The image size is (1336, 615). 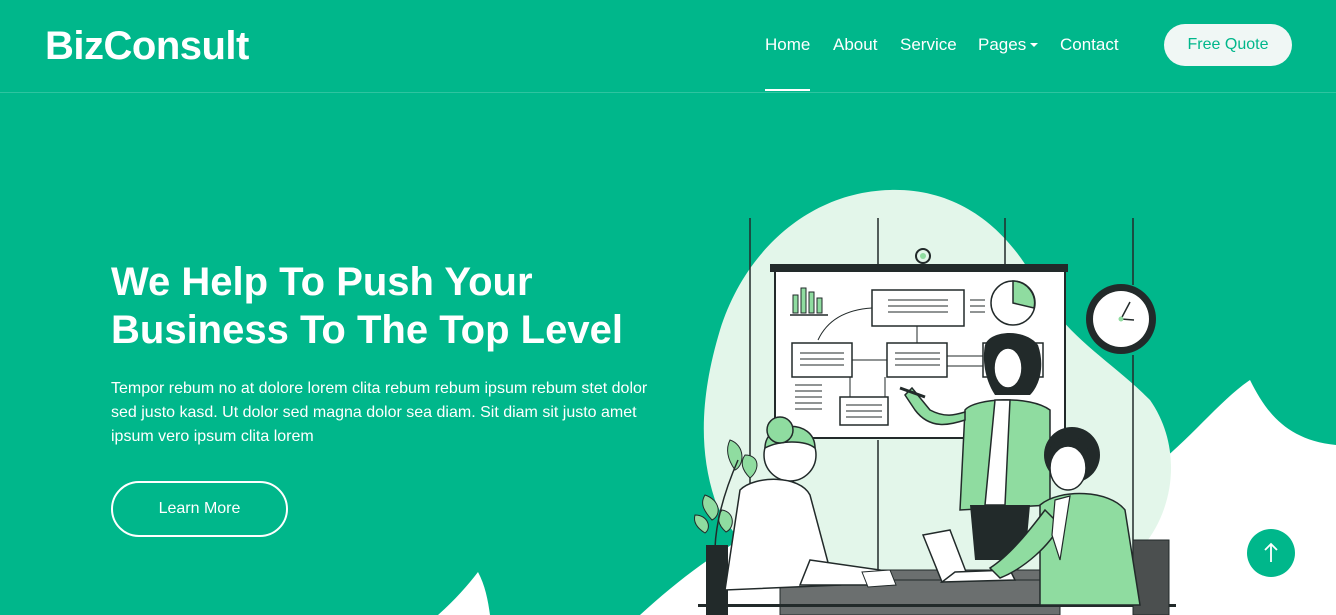 I want to click on nav-service: Service, so click(x=928, y=45).